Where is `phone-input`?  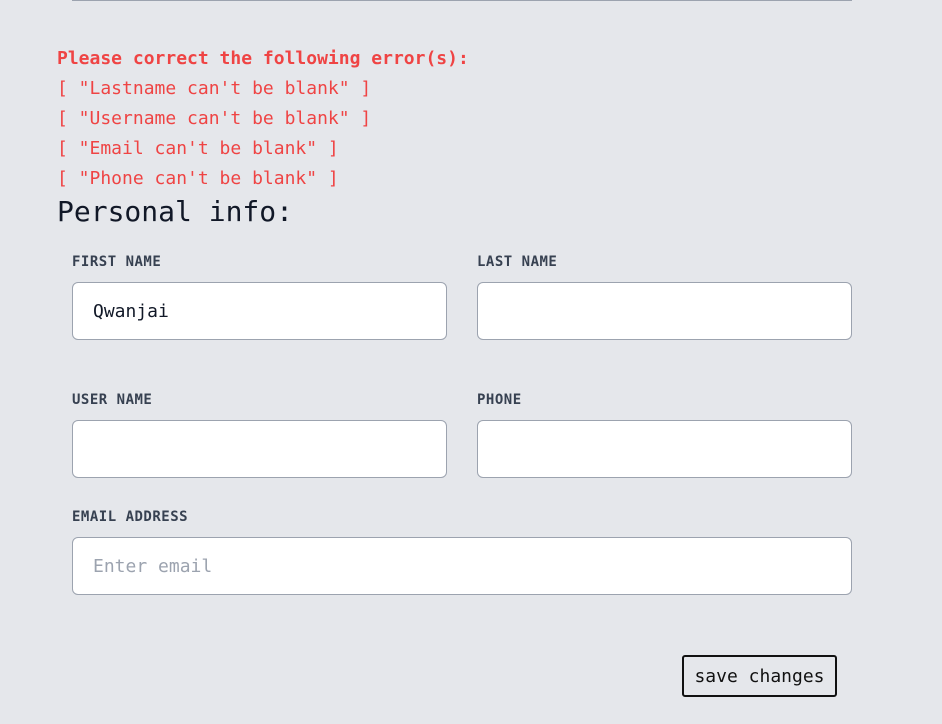
phone-input is located at coordinates (664, 449).